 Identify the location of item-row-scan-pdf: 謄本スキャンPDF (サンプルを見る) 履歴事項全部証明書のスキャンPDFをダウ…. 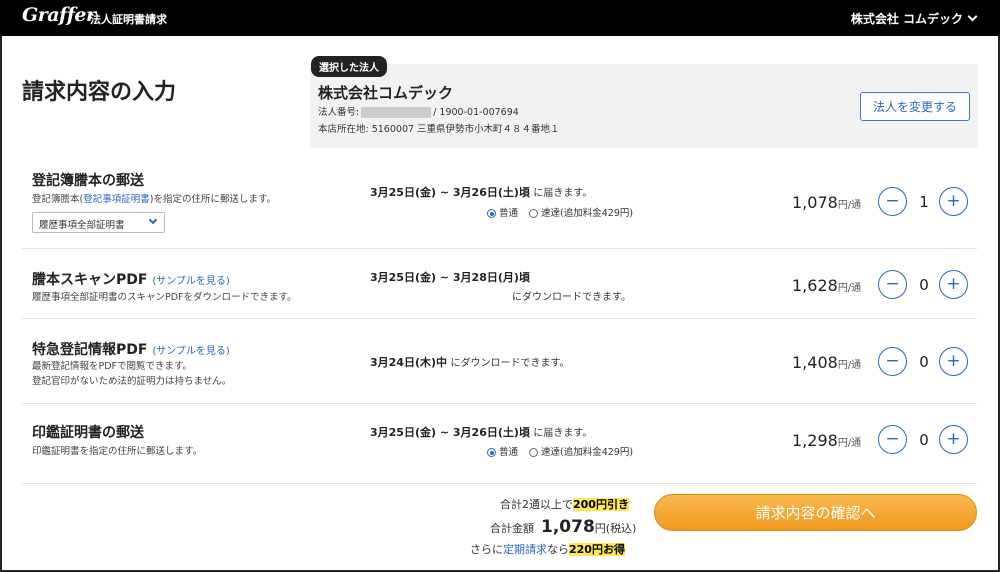
(499, 284).